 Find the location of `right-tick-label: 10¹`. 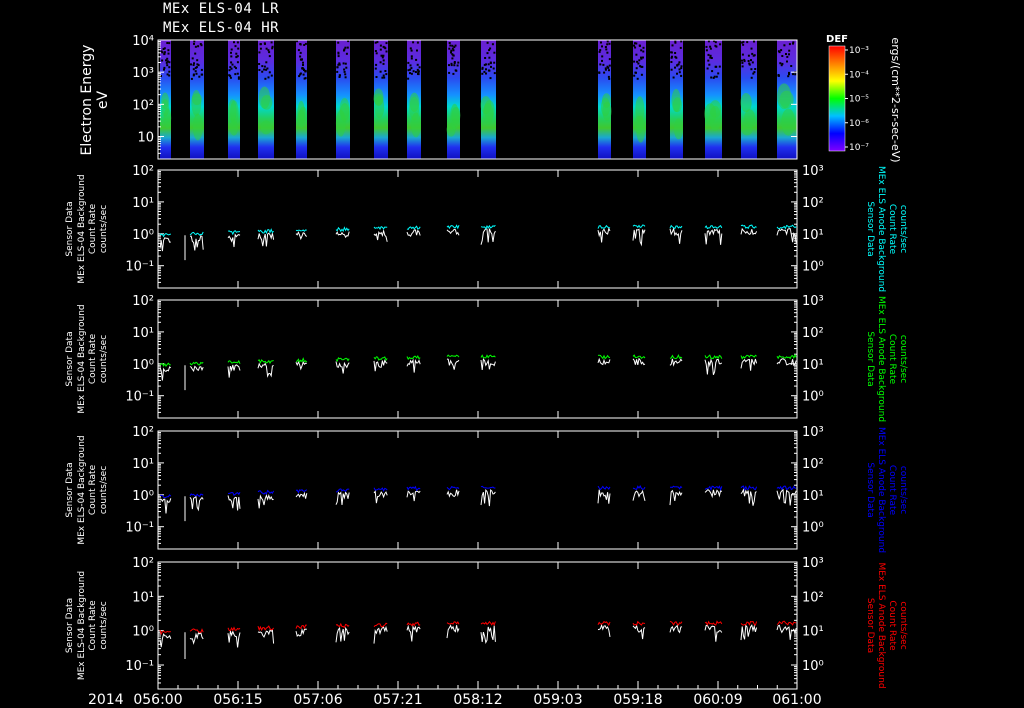

right-tick-label: 10¹ is located at coordinates (813, 496).